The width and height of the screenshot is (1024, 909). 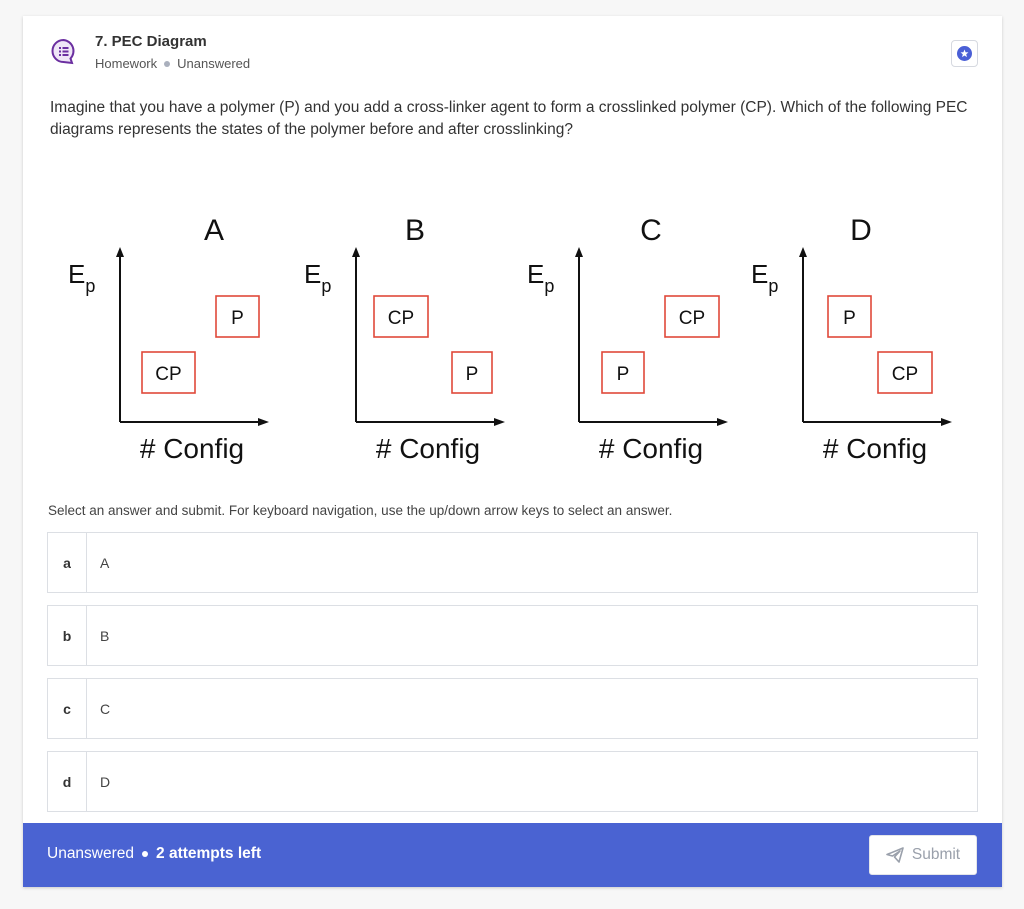 I want to click on option-key: c, so click(x=67, y=708).